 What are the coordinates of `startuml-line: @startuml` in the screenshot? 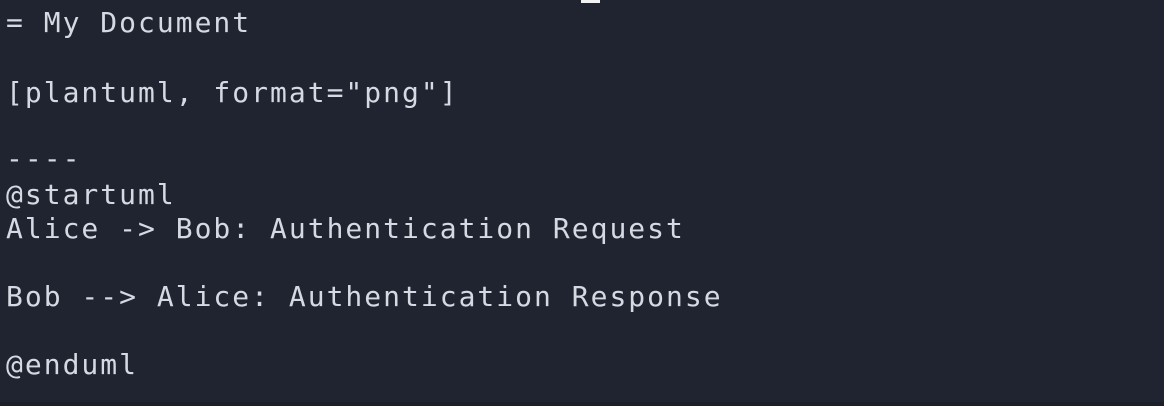 It's located at (91, 195).